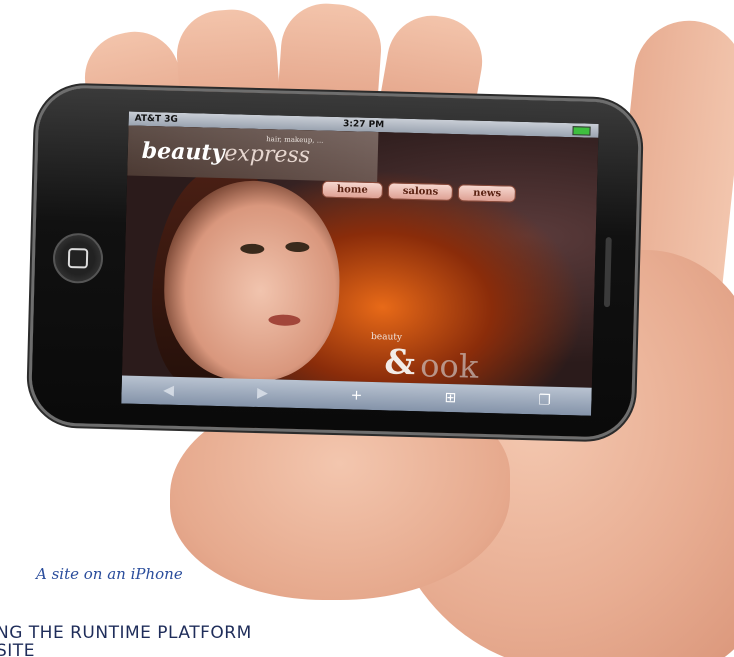  What do you see at coordinates (449, 366) in the screenshot?
I see `look-graphic: ook` at bounding box center [449, 366].